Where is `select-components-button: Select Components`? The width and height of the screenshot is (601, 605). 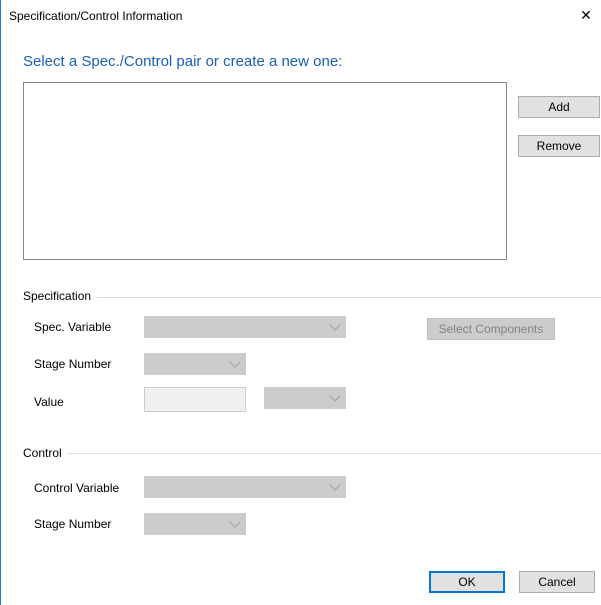 select-components-button: Select Components is located at coordinates (491, 329).